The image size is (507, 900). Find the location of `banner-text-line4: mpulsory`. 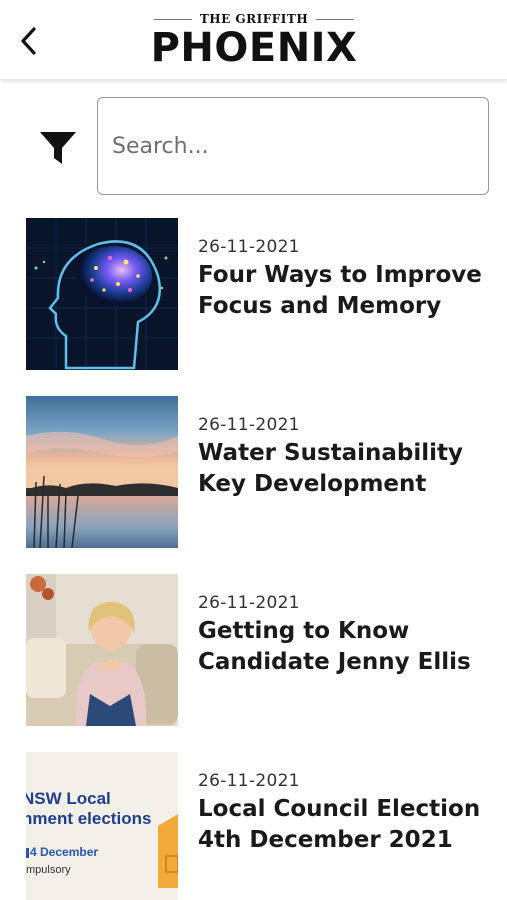

banner-text-line4: mpulsory is located at coordinates (48, 870).